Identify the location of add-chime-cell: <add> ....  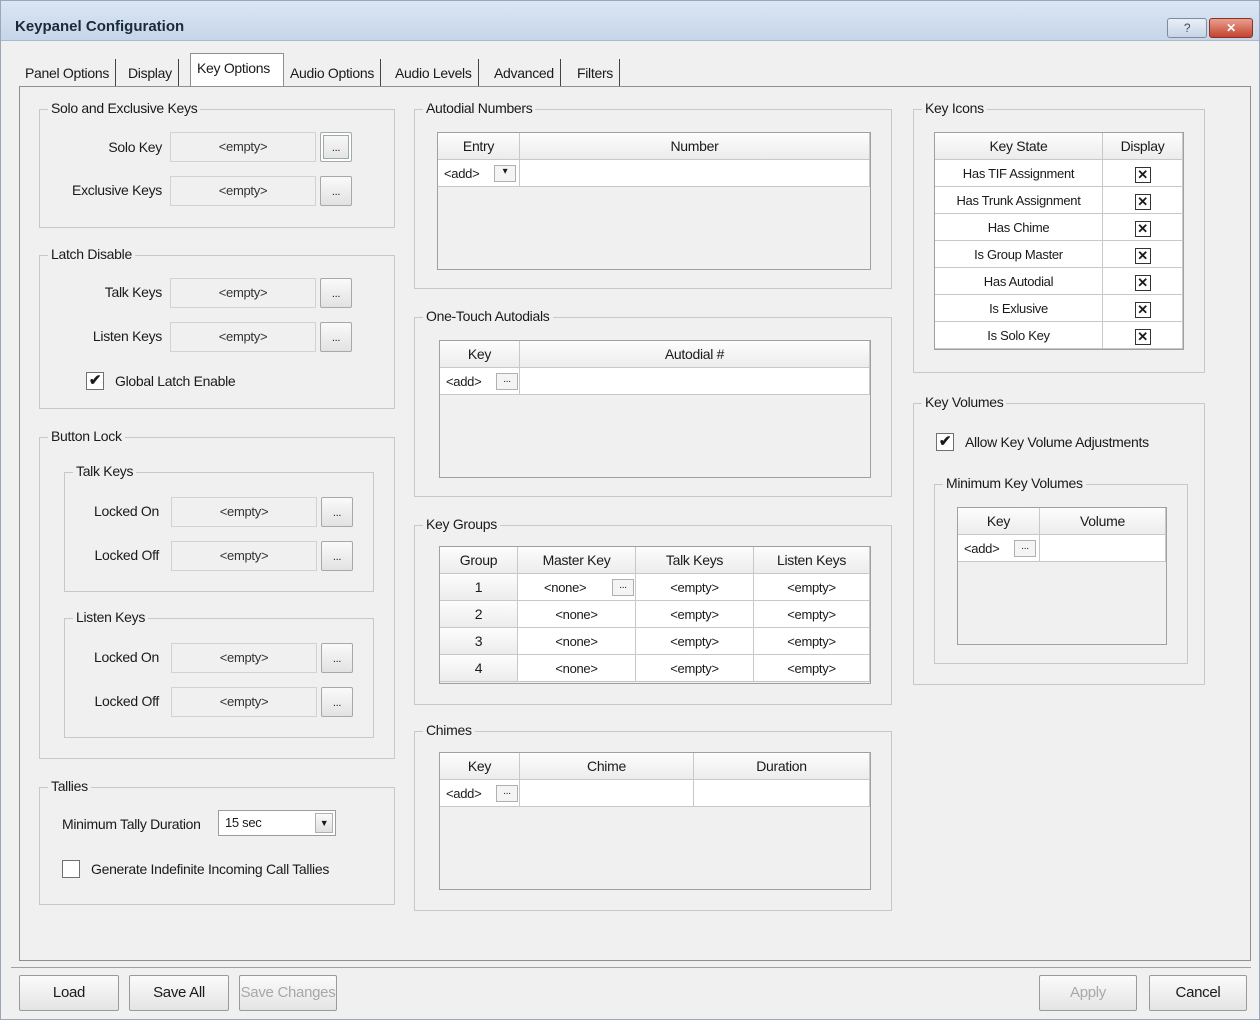
(480, 793).